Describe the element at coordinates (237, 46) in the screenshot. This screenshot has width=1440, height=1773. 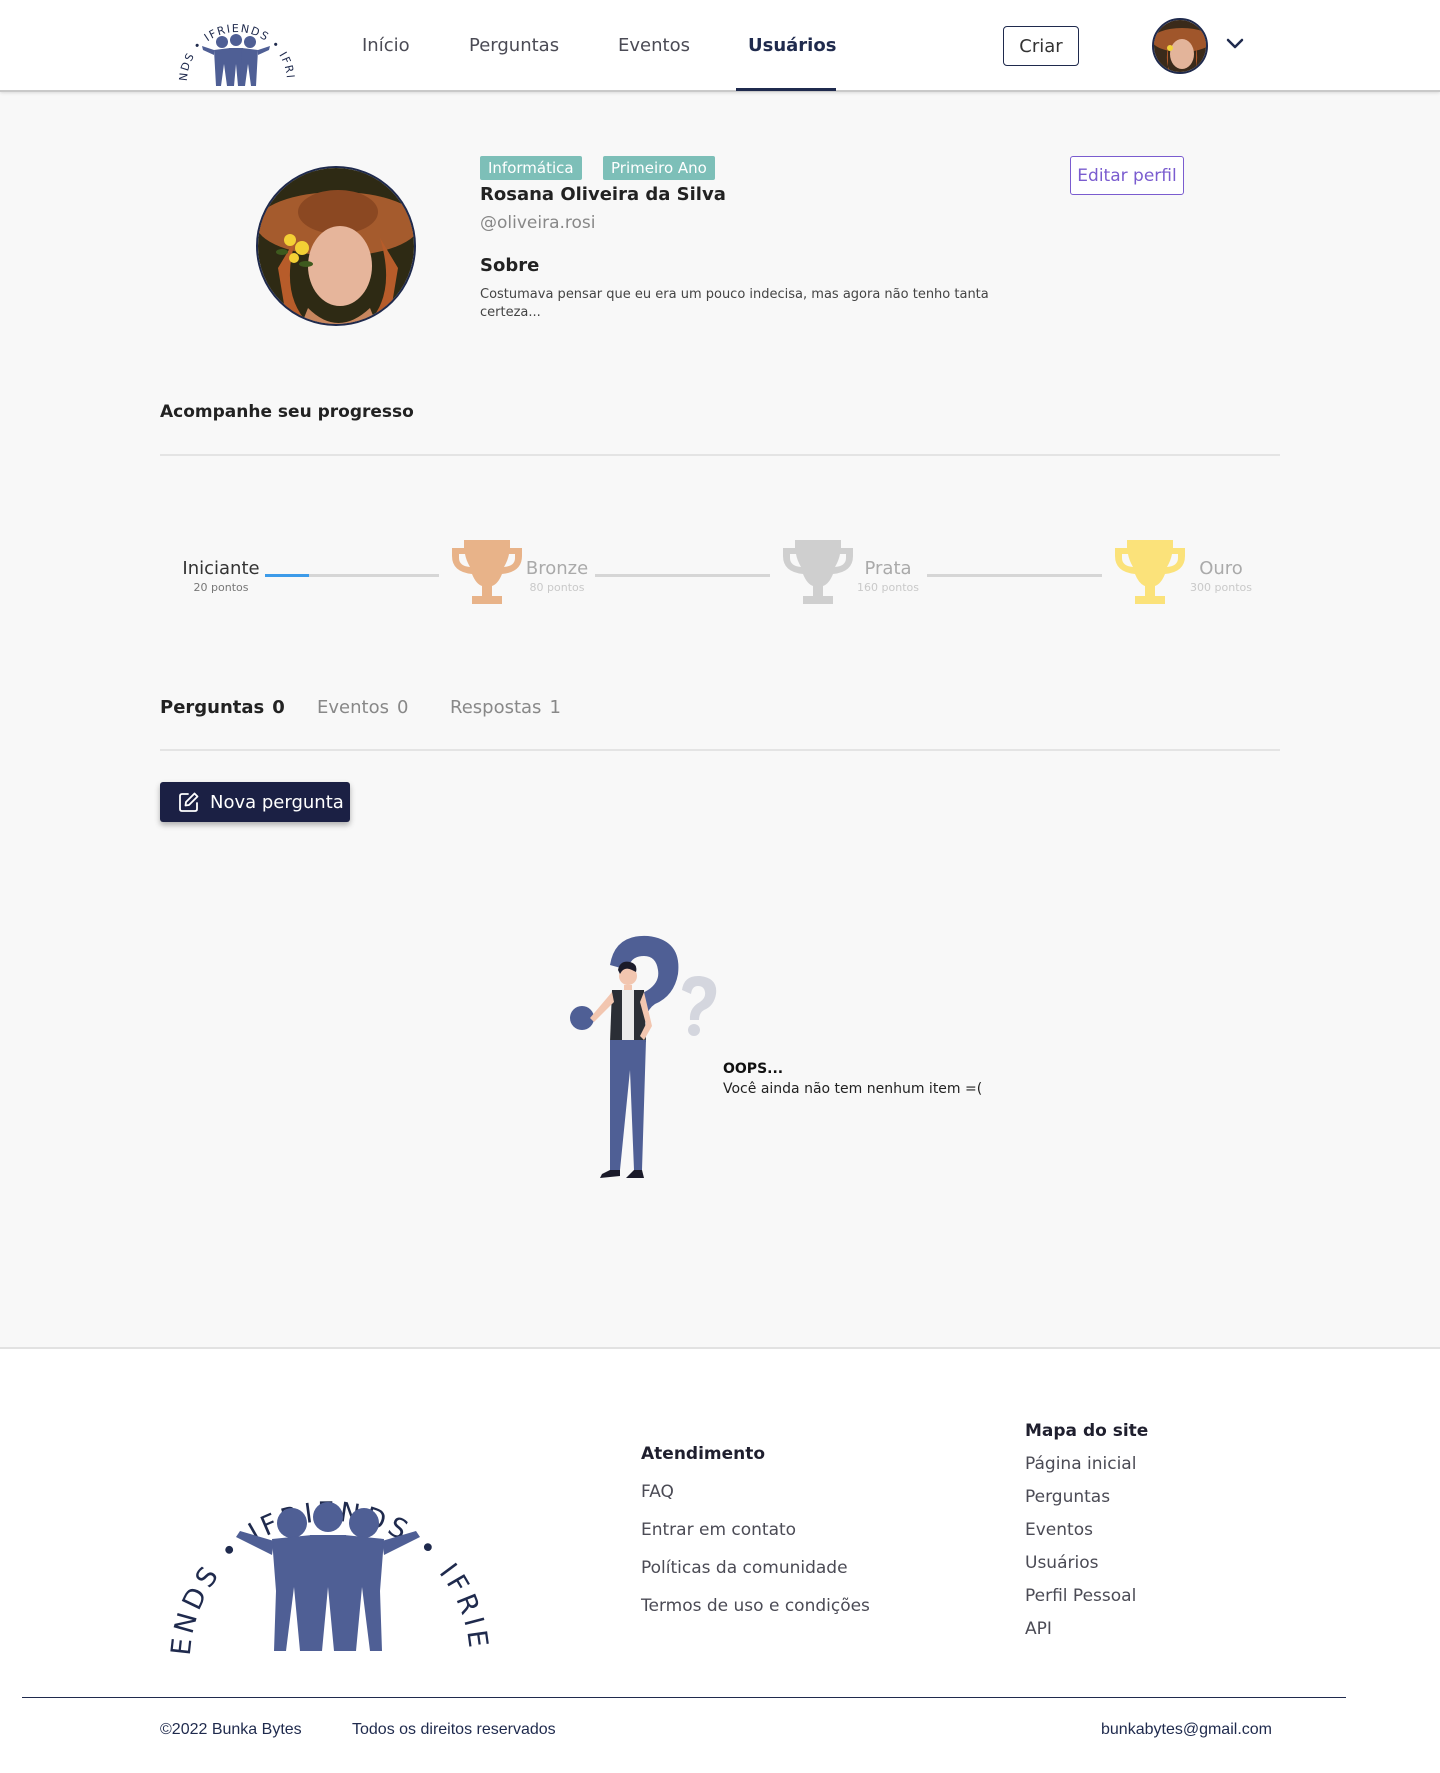
I see `ifriends-logo: IFRIENDS • IFRIENDS • IFRIENDS` at that location.